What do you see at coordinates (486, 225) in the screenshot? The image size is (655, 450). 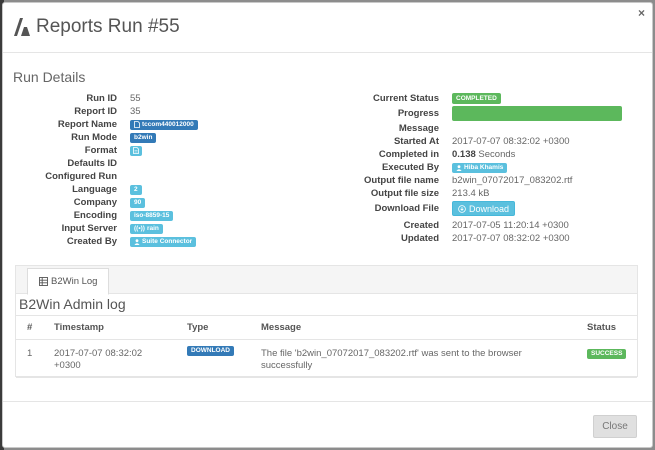 I see `detail-created: Created 2017-07-05 11:20:14 +0300` at bounding box center [486, 225].